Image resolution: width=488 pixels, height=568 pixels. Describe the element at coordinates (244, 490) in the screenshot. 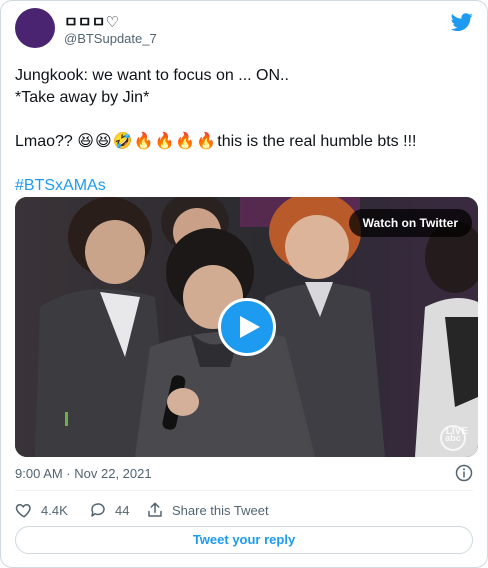

I see `divider` at that location.